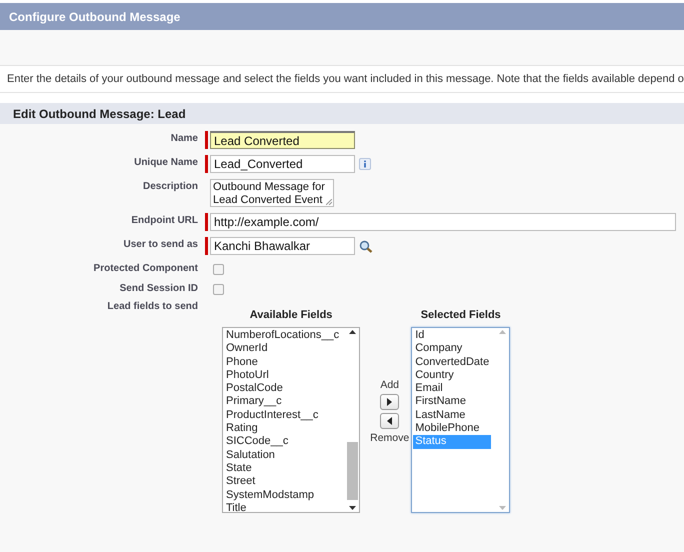  I want to click on list-option: LastName, so click(452, 415).